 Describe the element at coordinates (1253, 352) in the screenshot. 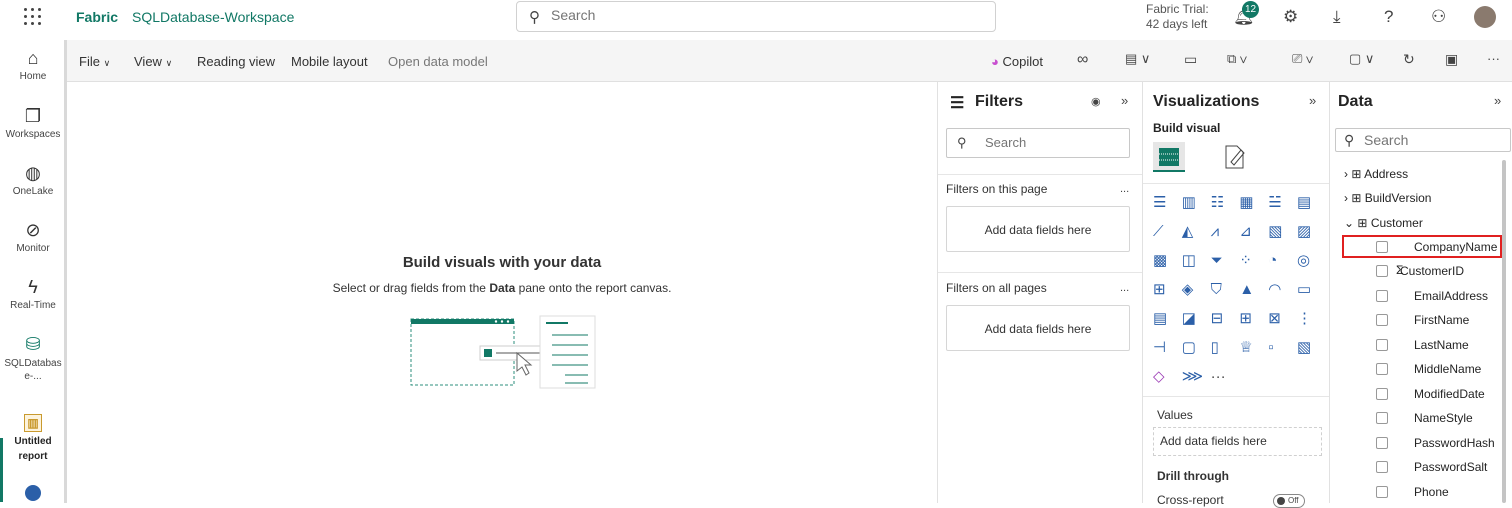

I see `goals-icon: ♕` at that location.